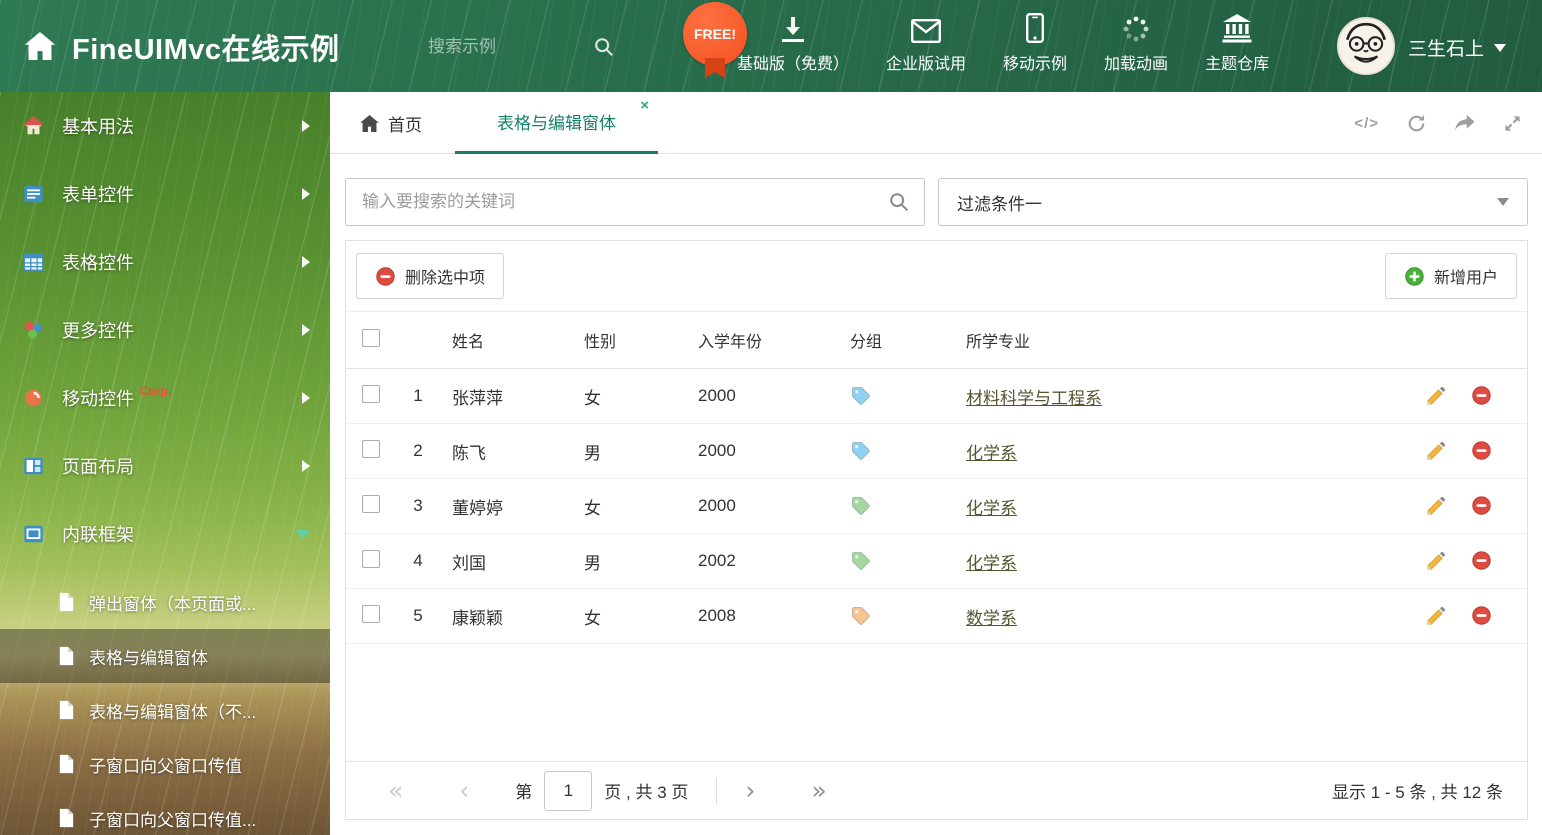 The height and width of the screenshot is (835, 1542). Describe the element at coordinates (165, 126) in the screenshot. I see `sidebar-item-basic-usage: 基本用法` at that location.